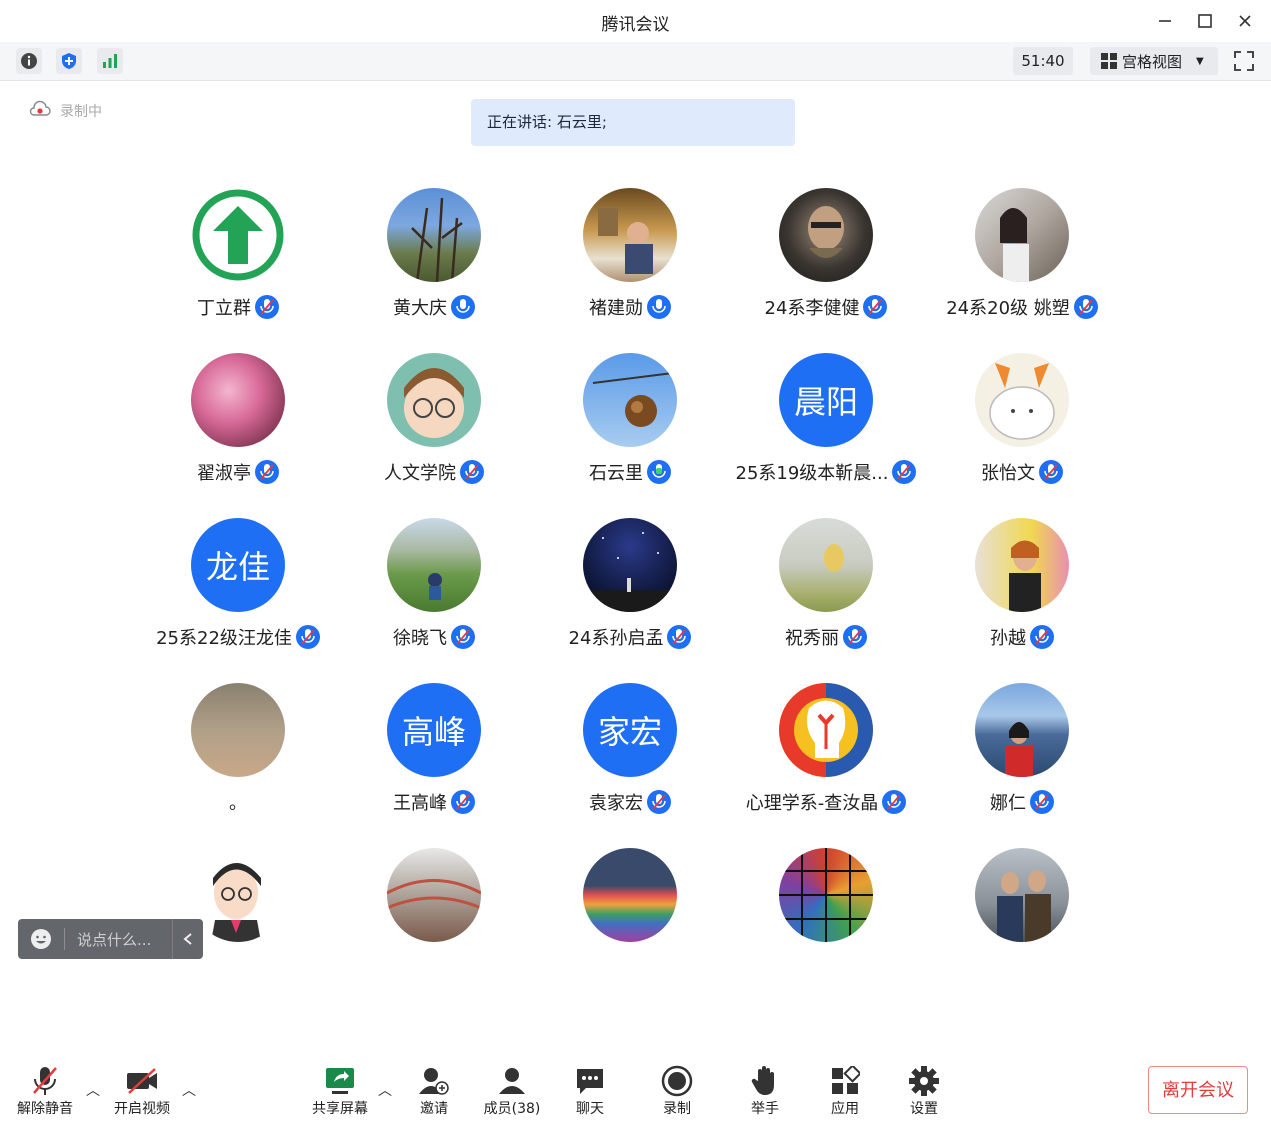 This screenshot has height=1130, width=1271. What do you see at coordinates (69, 61) in the screenshot?
I see `security-shield-icon` at bounding box center [69, 61].